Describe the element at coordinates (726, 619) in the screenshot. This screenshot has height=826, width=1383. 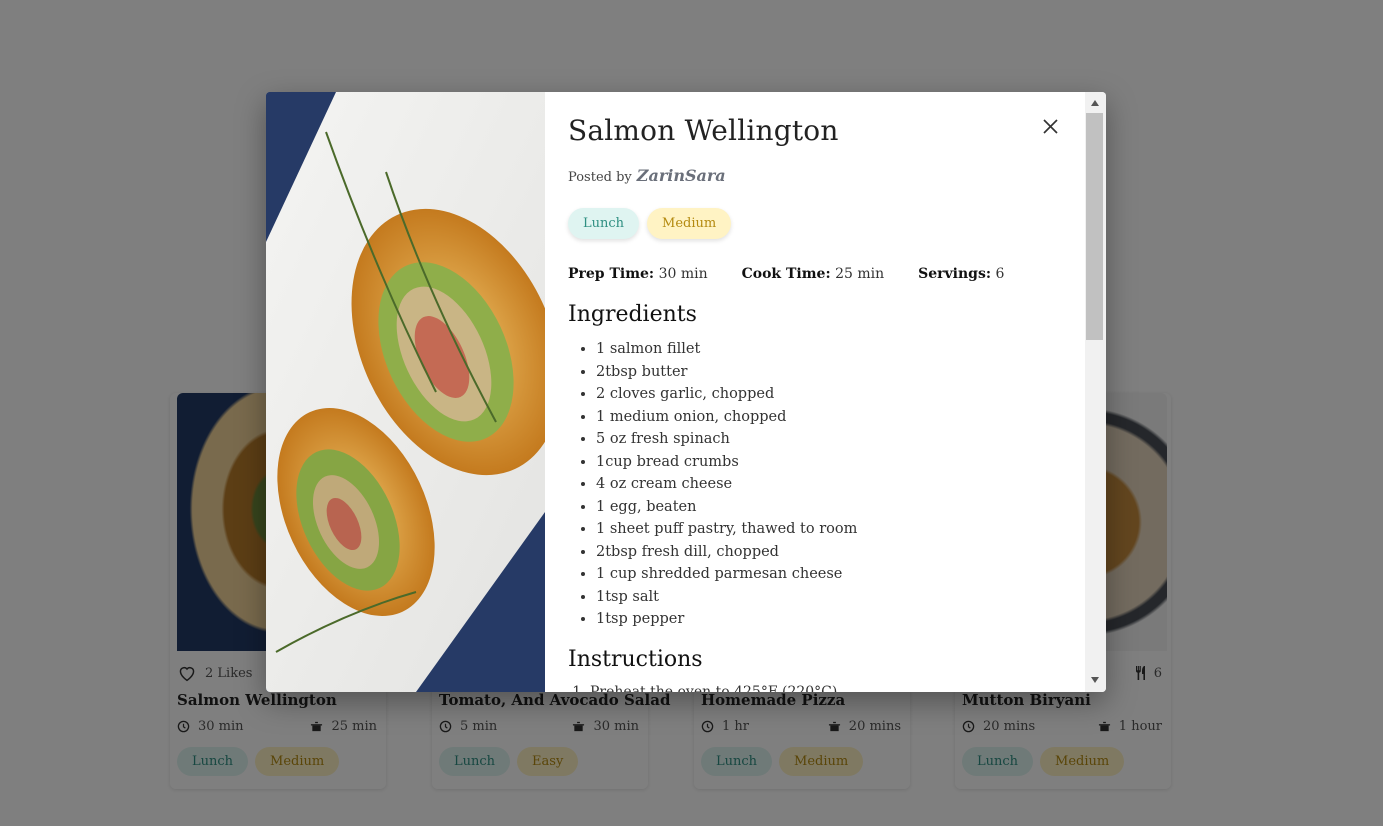
I see `ingredient-item: 1tsp pepper` at that location.